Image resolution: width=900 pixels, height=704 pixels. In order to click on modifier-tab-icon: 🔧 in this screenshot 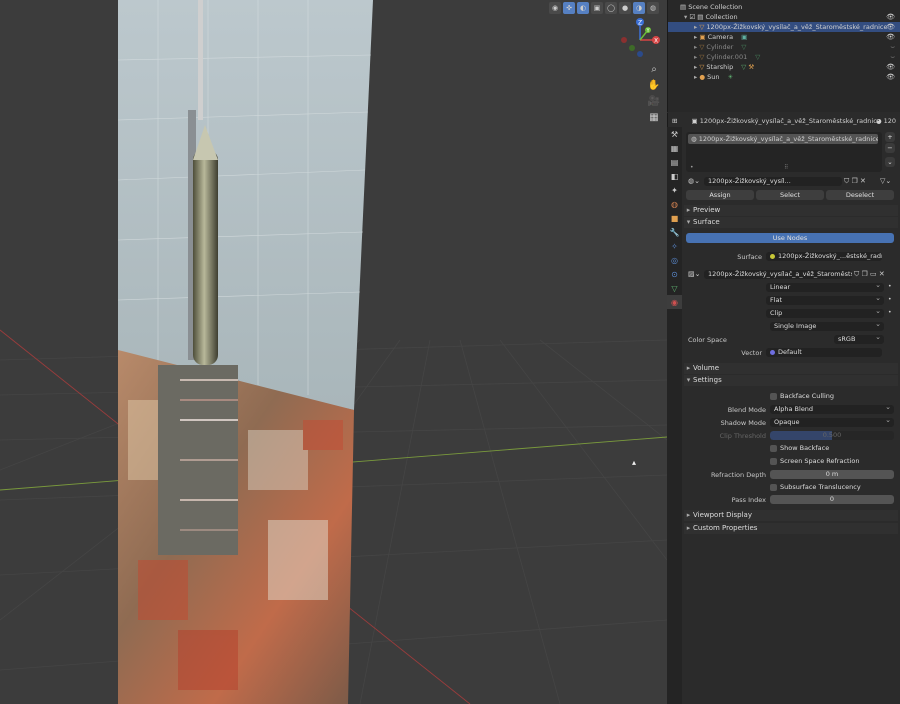, I will do `click(674, 232)`.